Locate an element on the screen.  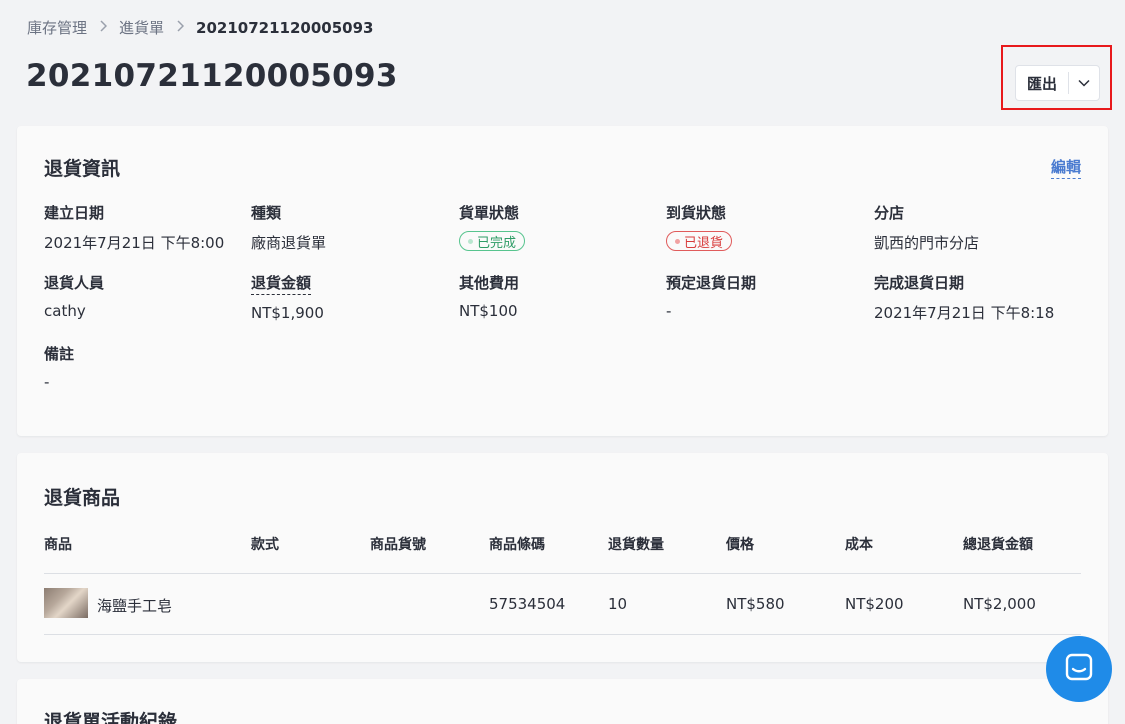
column-header-barcode: 商品條碼 is located at coordinates (517, 545).